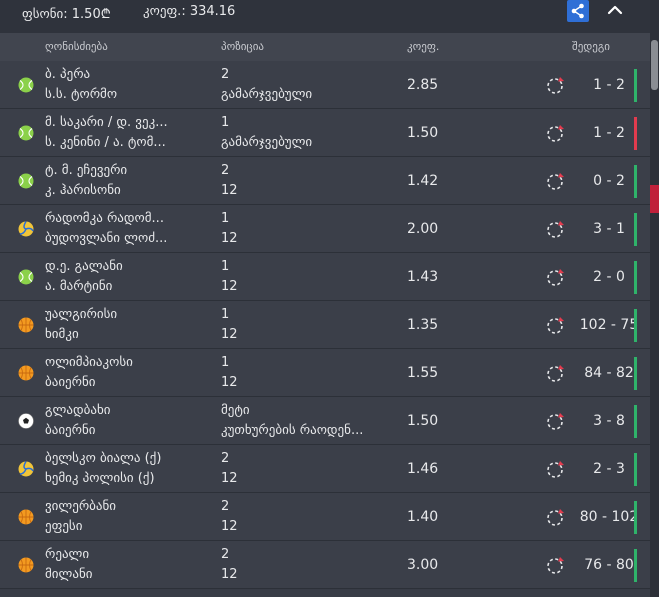 Image resolution: width=659 pixels, height=597 pixels. What do you see at coordinates (325, 325) in the screenshot?
I see `bet-row: უალგირისი ხიმკი 1 12 1.35 102 - 75` at bounding box center [325, 325].